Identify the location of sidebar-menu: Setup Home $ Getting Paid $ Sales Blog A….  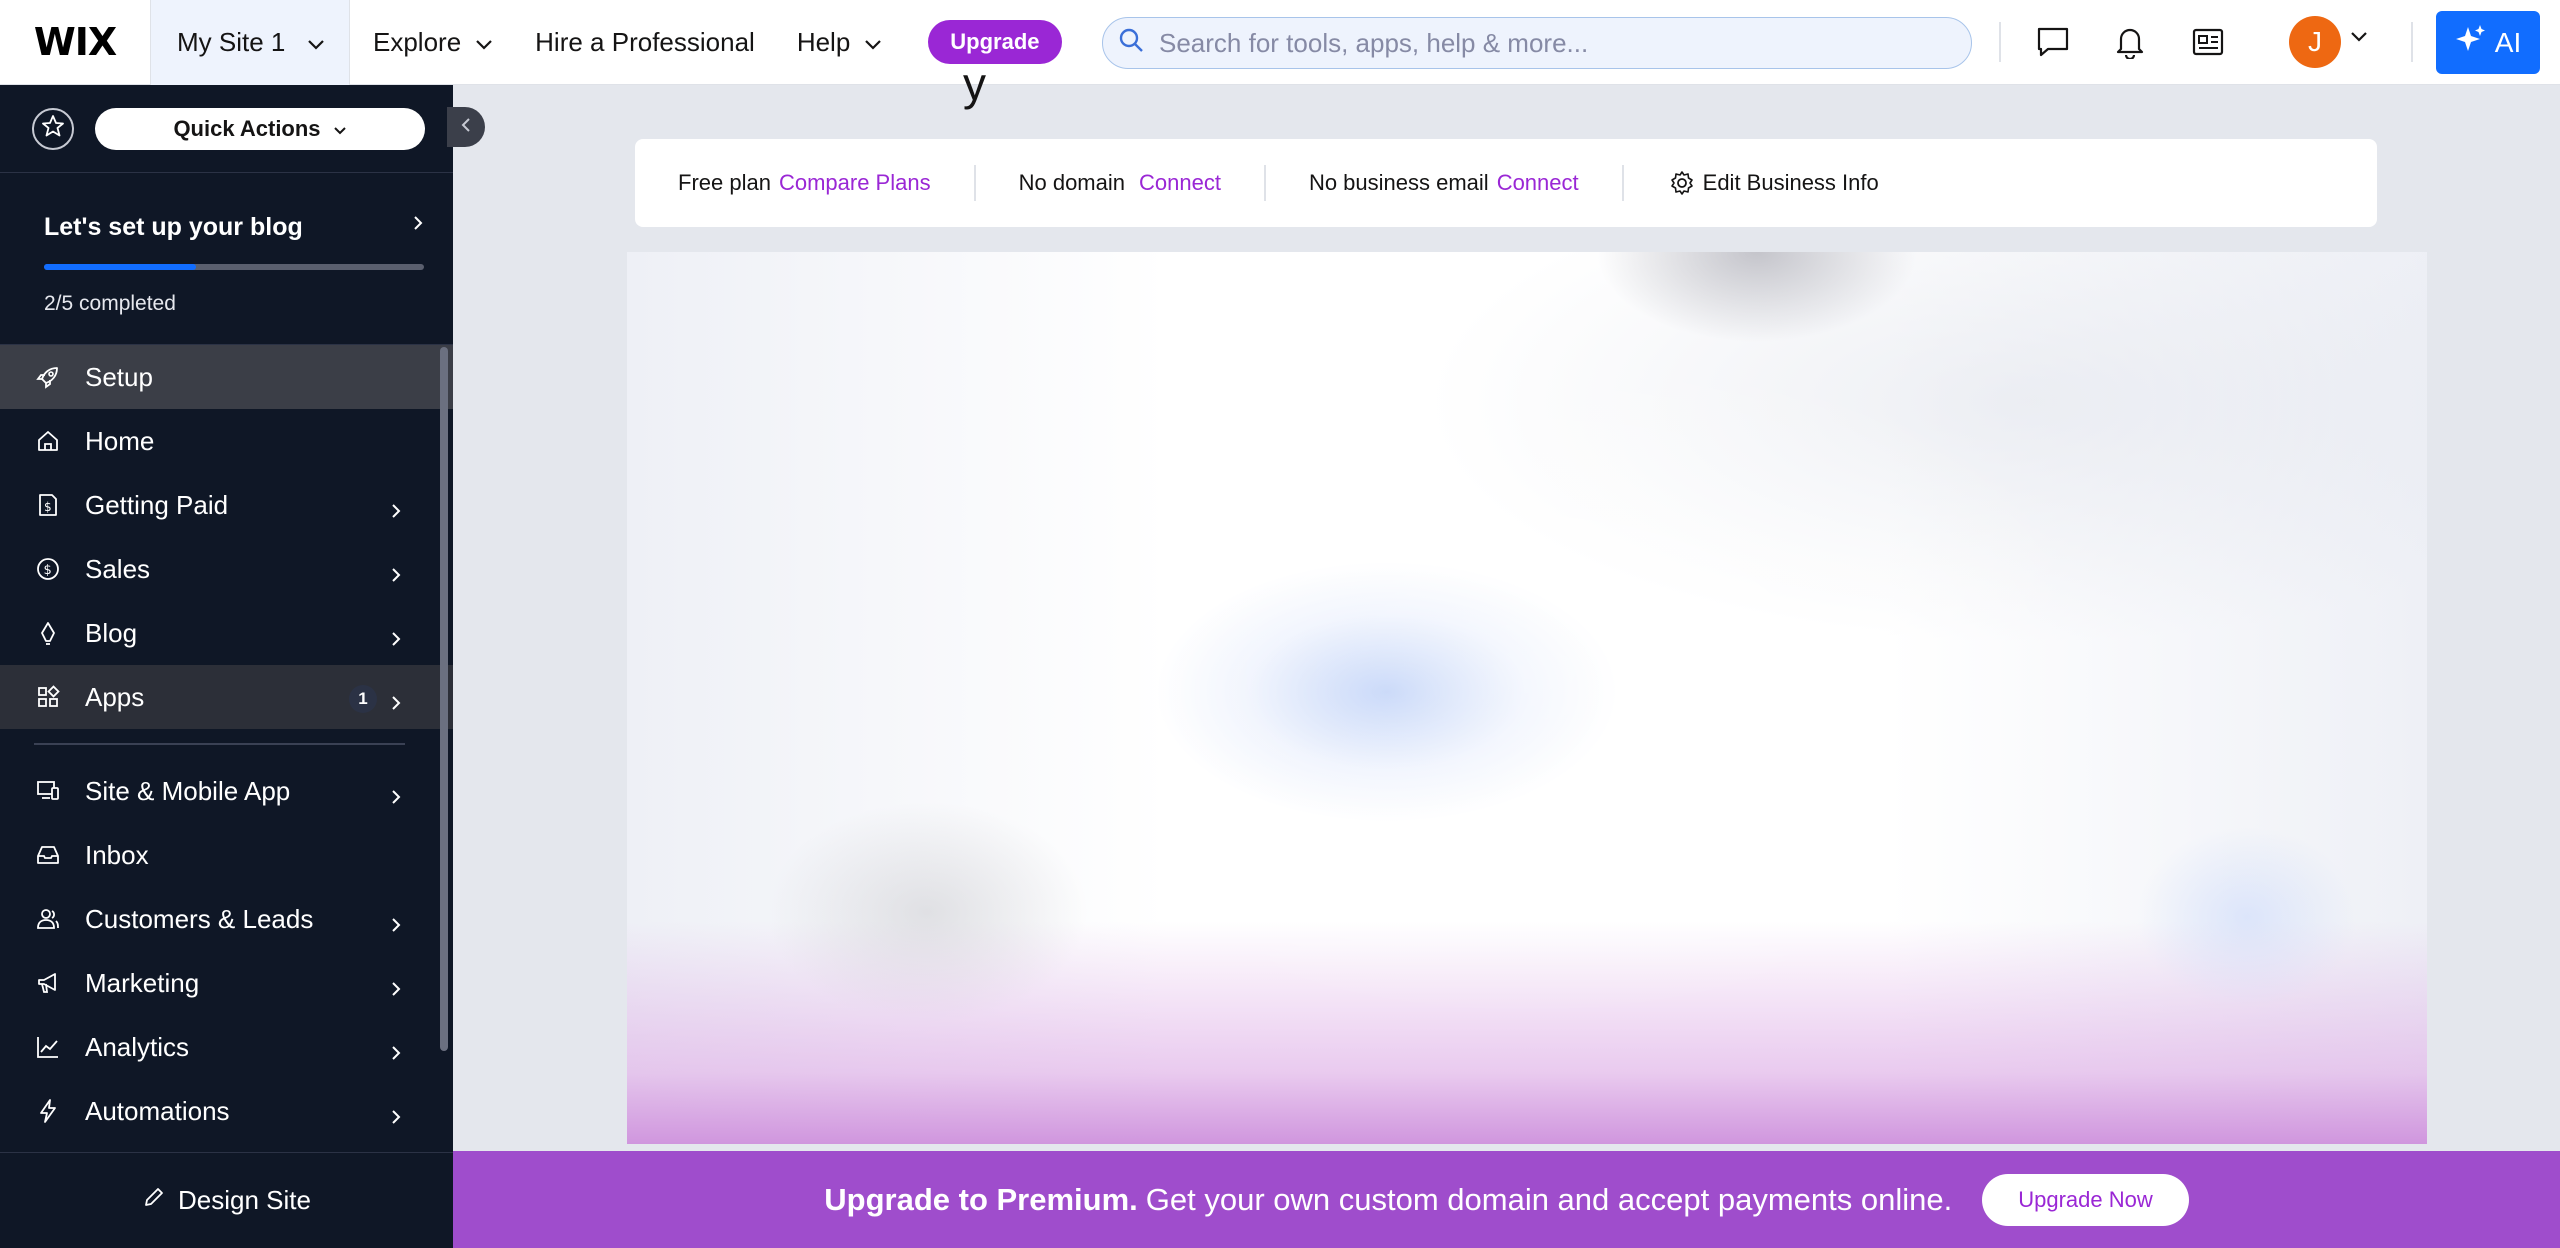
(226, 746).